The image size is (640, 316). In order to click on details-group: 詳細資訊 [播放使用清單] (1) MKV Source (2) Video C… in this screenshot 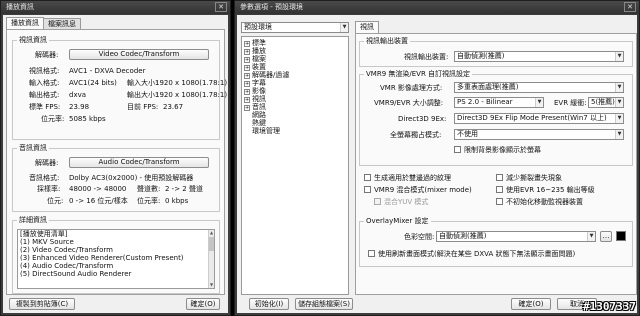, I will do `click(116, 255)`.